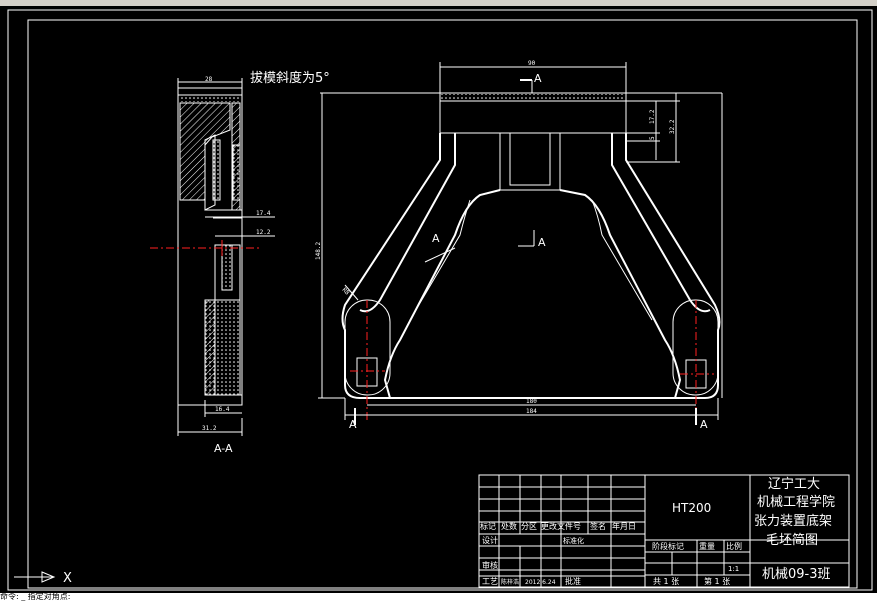 The height and width of the screenshot is (601, 877). Describe the element at coordinates (668, 546) in the screenshot. I see `svg-text: 阶段标记` at that location.